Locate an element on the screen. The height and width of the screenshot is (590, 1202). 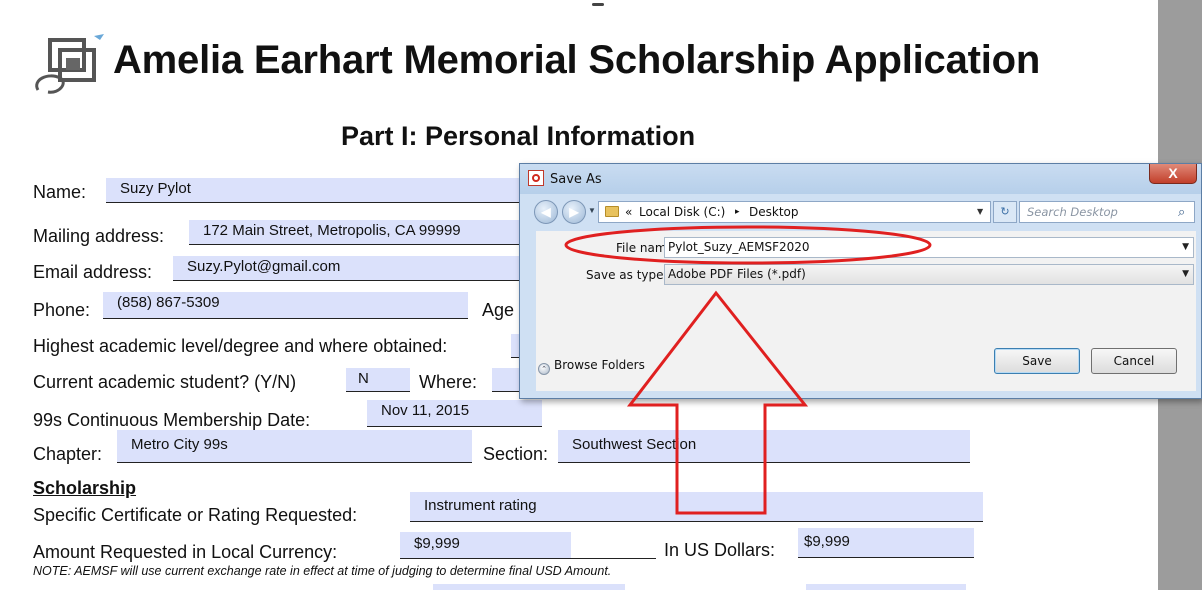
search-icon: ⌕ is located at coordinates (1182, 211).